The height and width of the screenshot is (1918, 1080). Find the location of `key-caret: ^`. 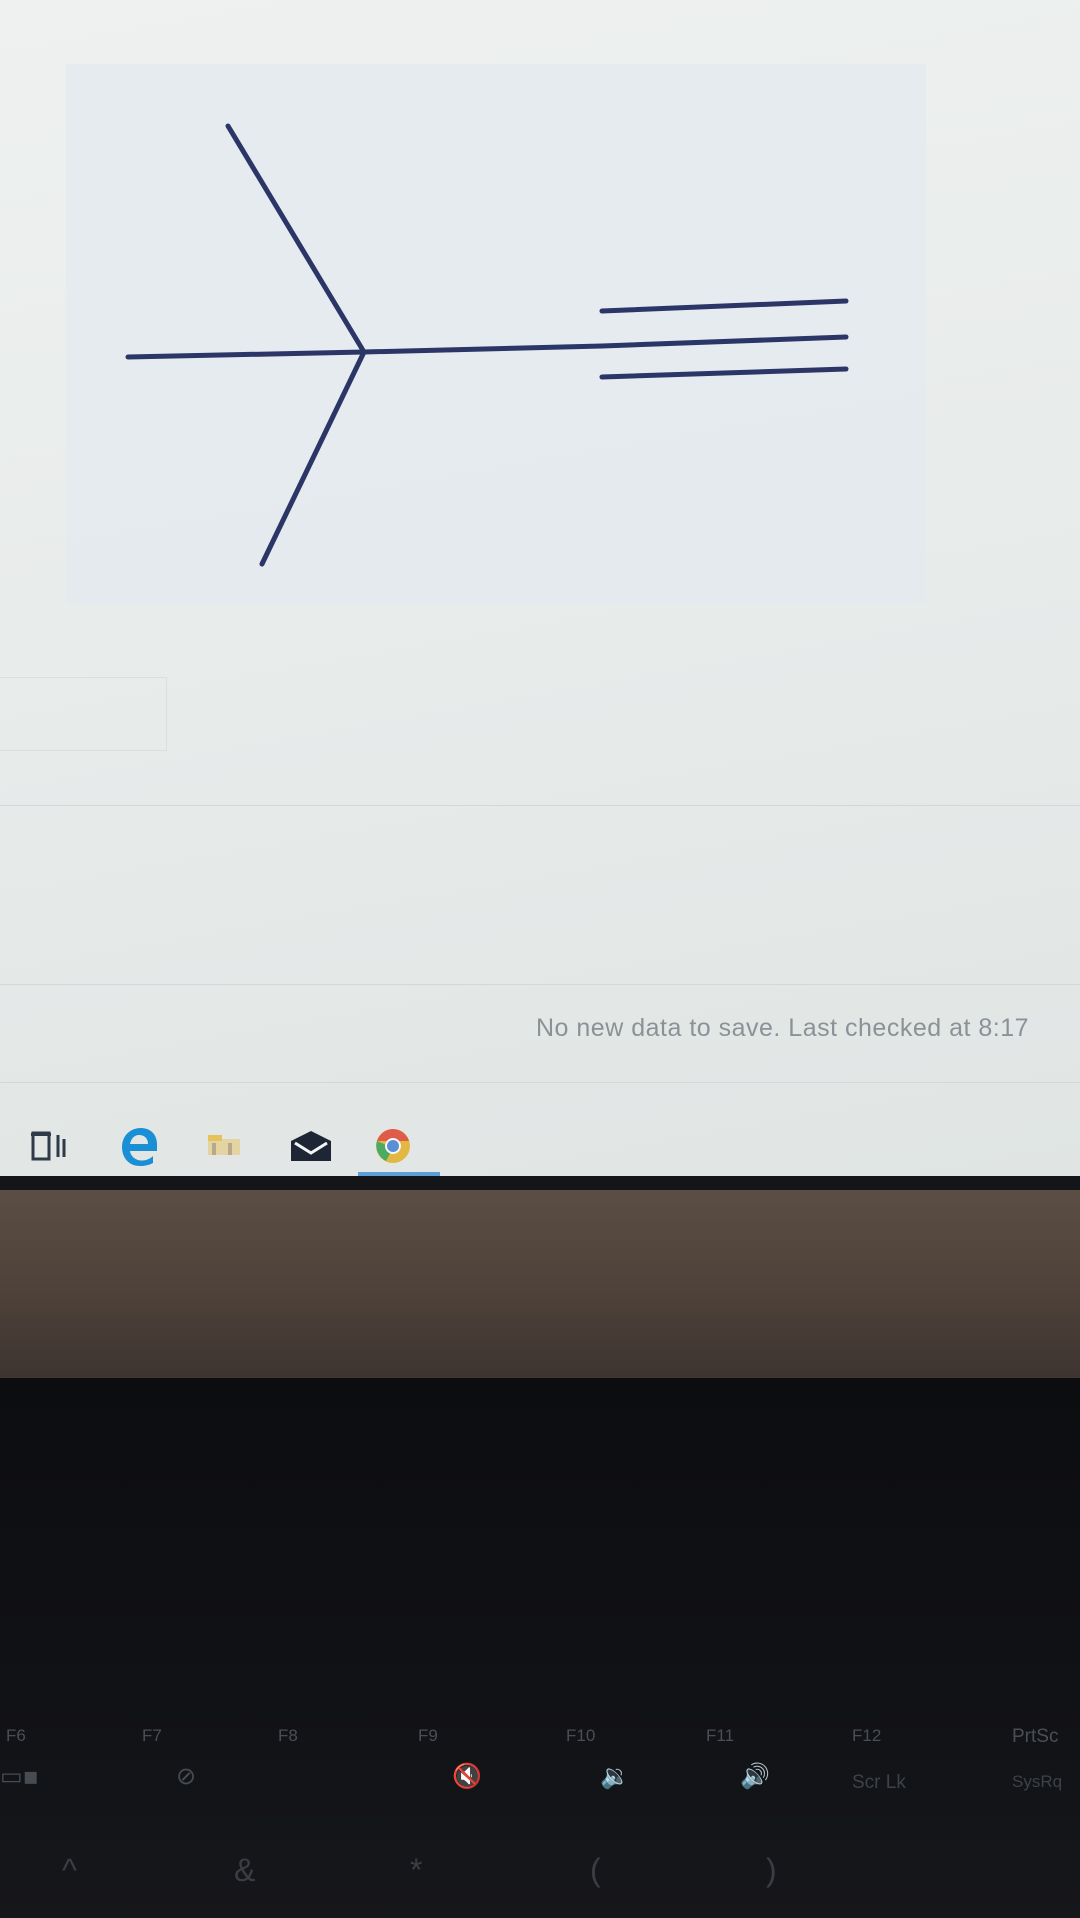

key-caret: ^ is located at coordinates (69, 1870).